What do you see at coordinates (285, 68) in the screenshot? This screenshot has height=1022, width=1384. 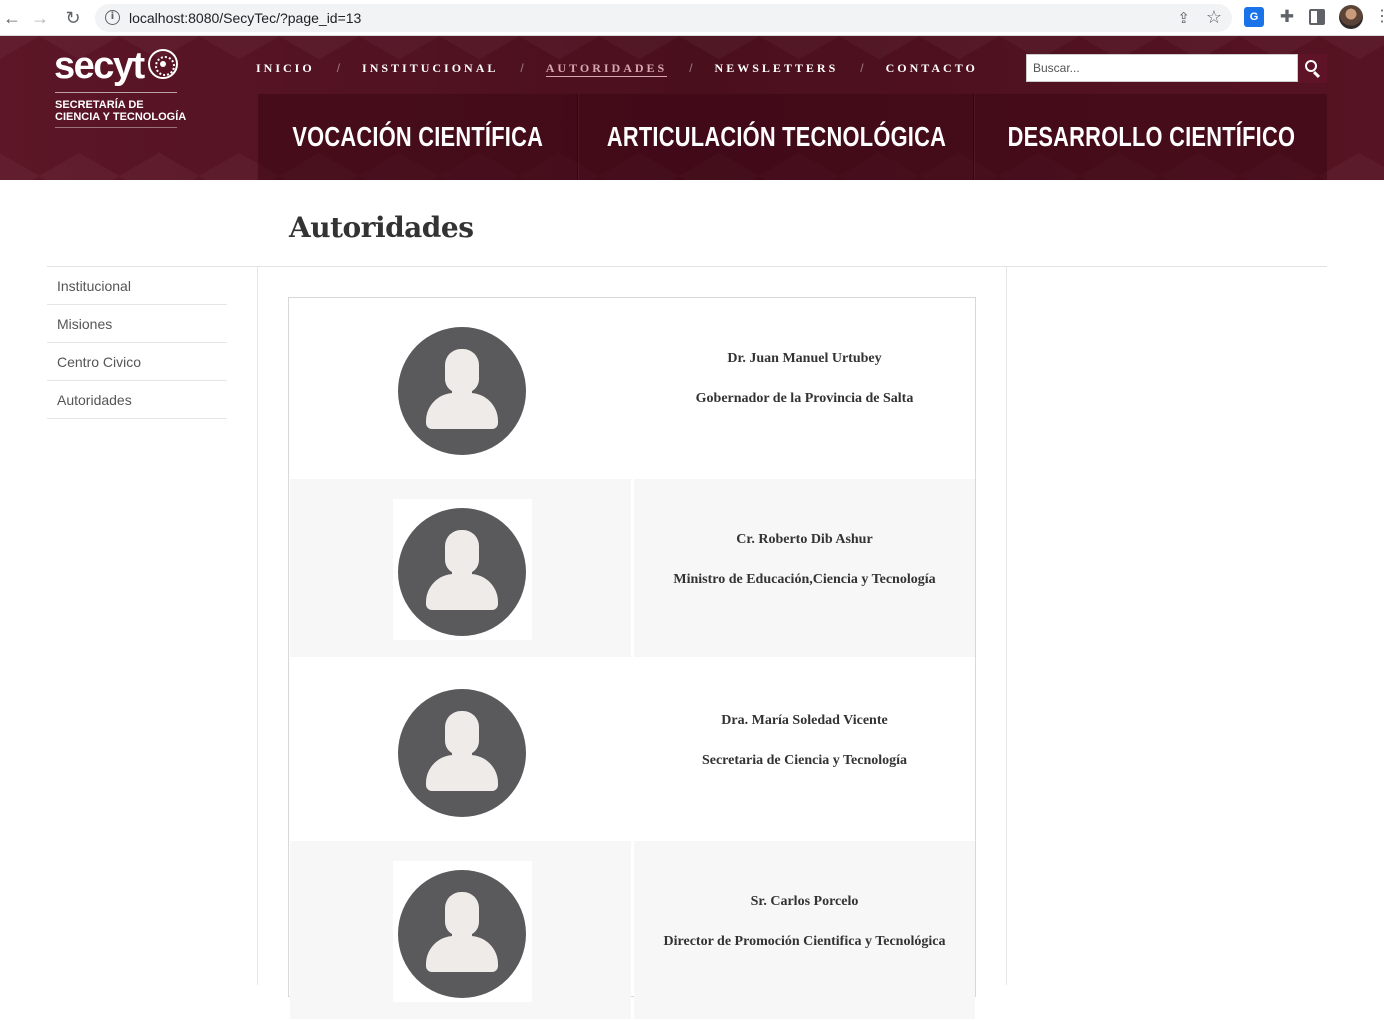 I see `nav-inicio: INICIO` at bounding box center [285, 68].